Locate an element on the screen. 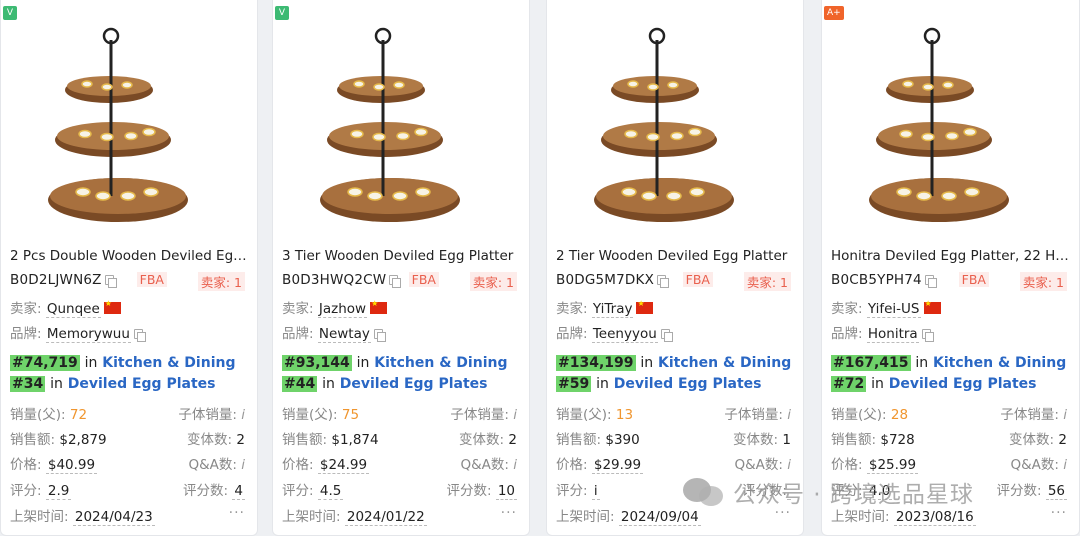 This screenshot has width=1080, height=536. sales-value: 72 is located at coordinates (78, 415).